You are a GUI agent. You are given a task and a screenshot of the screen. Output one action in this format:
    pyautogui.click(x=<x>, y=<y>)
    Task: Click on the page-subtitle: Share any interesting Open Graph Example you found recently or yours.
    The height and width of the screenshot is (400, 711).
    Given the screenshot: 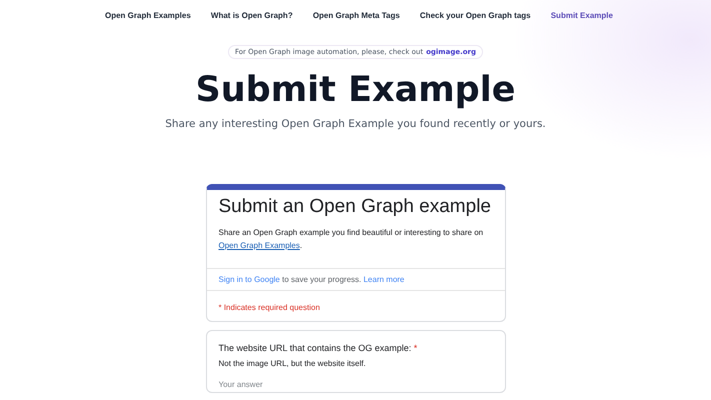 What is the action you would take?
    pyautogui.click(x=355, y=124)
    